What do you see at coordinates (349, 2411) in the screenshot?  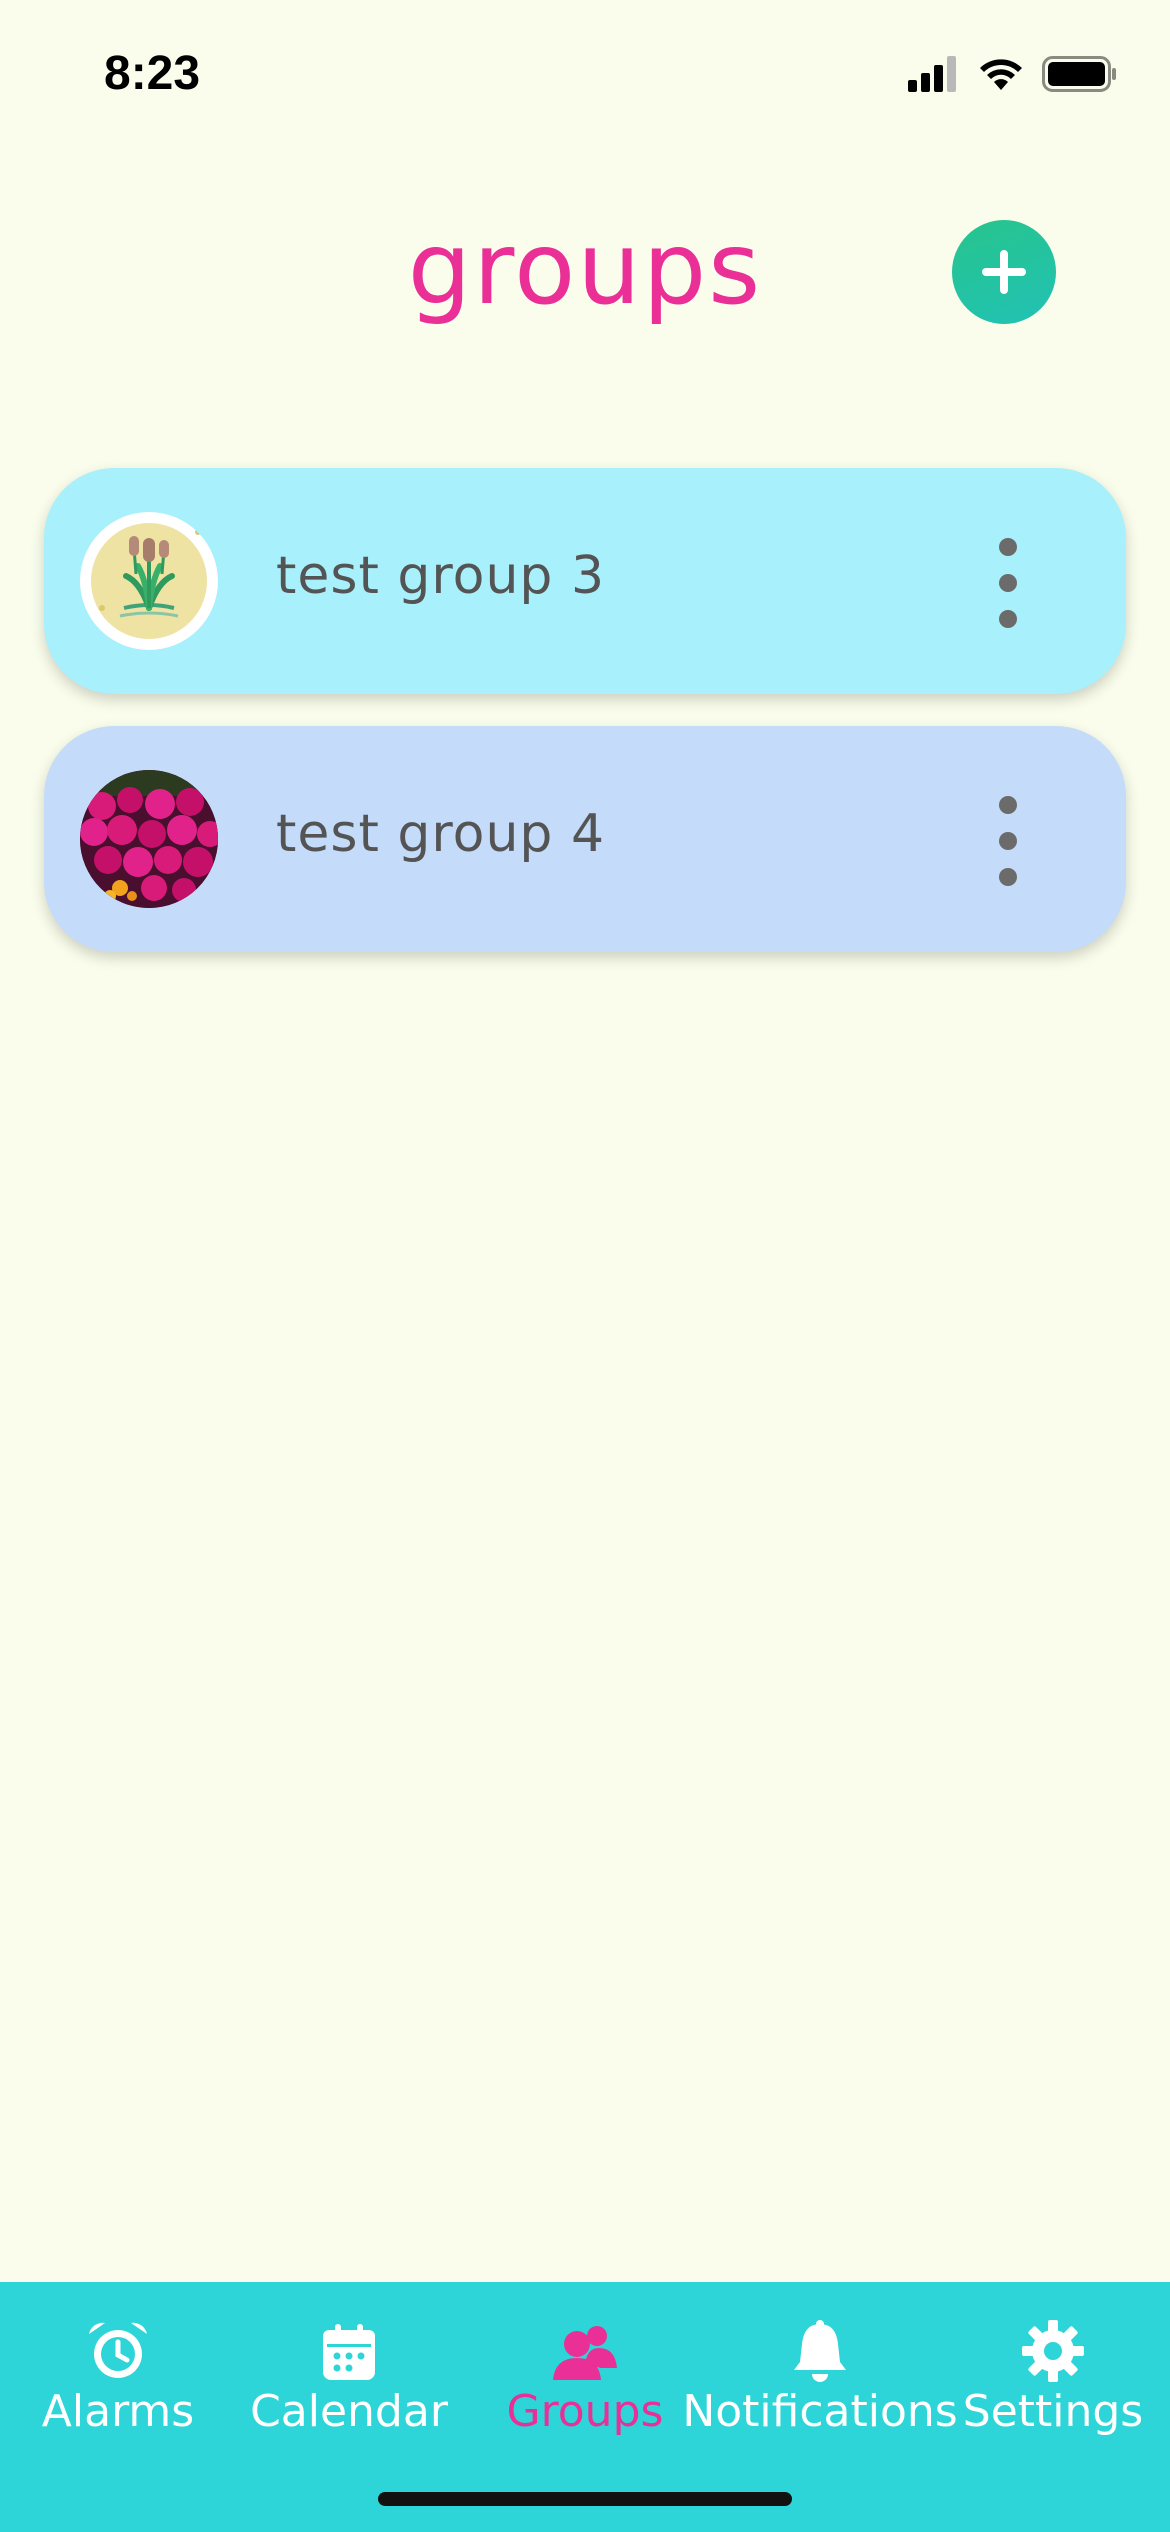 I see `tab-label: Calendar` at bounding box center [349, 2411].